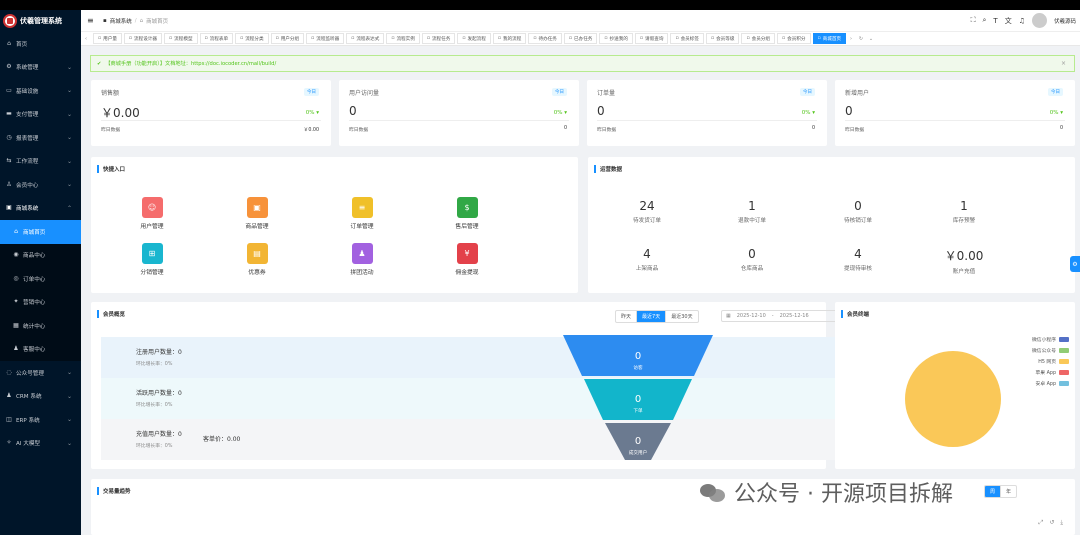 The height and width of the screenshot is (535, 1080). I want to click on sidebar-item: ♙ 会员中心 ⌄, so click(40, 185).